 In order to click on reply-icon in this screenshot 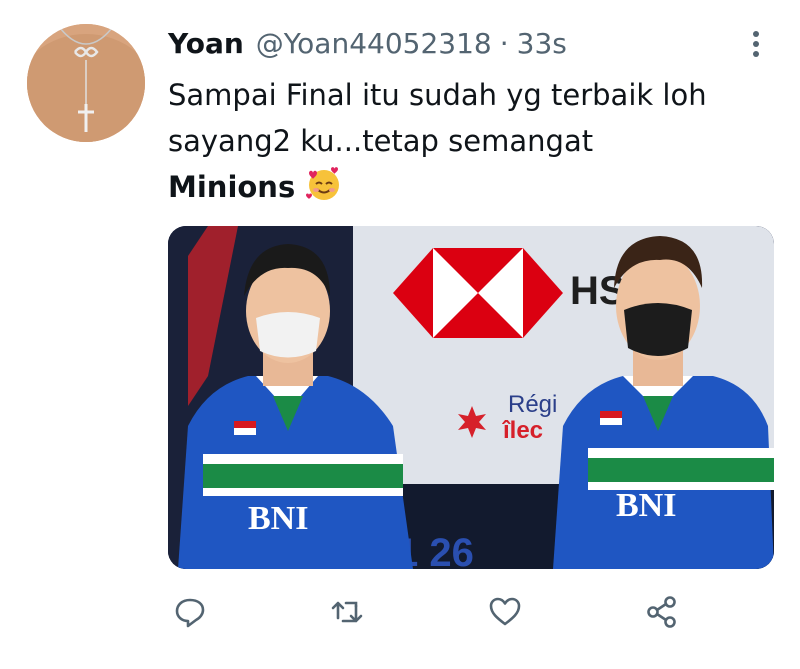, I will do `click(190, 613)`.